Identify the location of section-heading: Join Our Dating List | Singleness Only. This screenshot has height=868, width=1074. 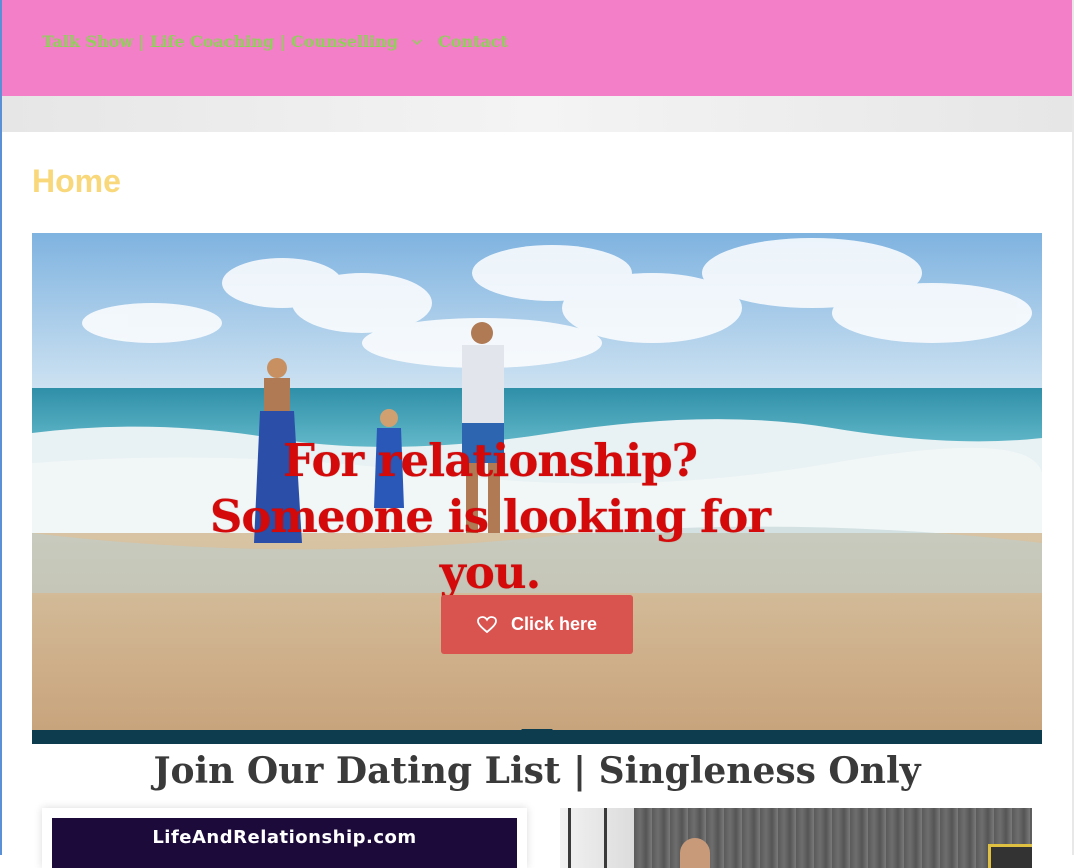
(537, 771).